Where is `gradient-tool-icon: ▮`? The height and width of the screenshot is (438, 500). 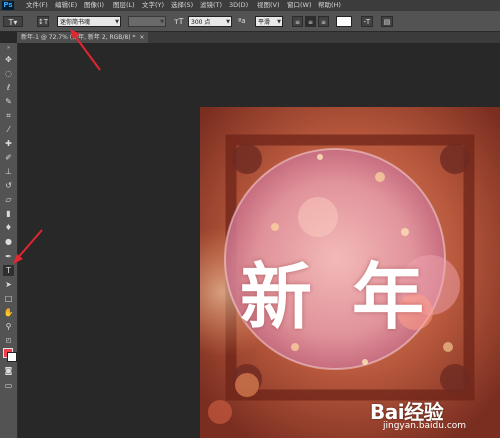
gradient-tool-icon: ▮ is located at coordinates (8, 213).